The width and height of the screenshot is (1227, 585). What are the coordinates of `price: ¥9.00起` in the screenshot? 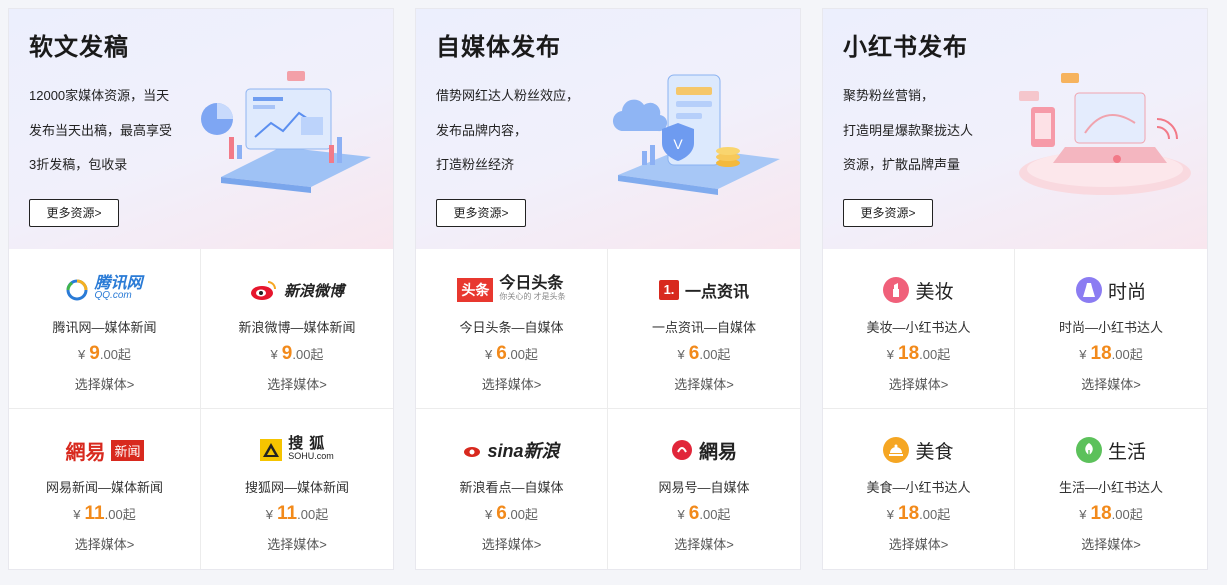 It's located at (297, 353).